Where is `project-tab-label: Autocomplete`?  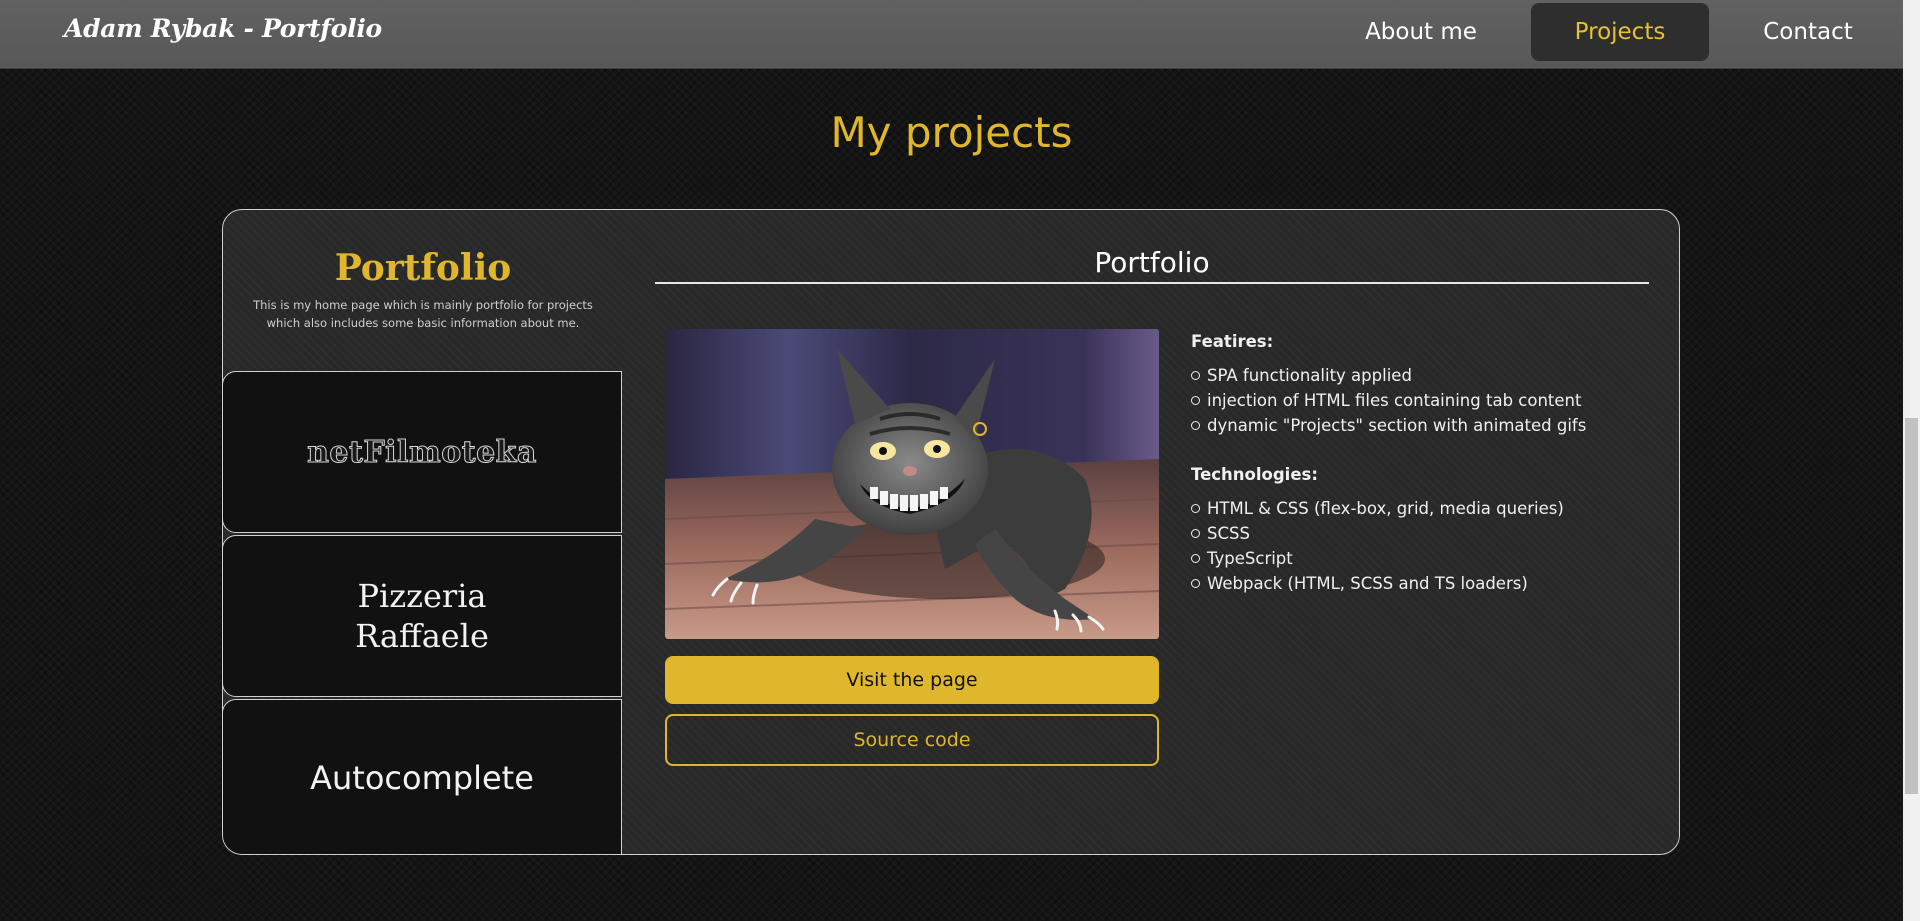
project-tab-label: Autocomplete is located at coordinates (422, 777).